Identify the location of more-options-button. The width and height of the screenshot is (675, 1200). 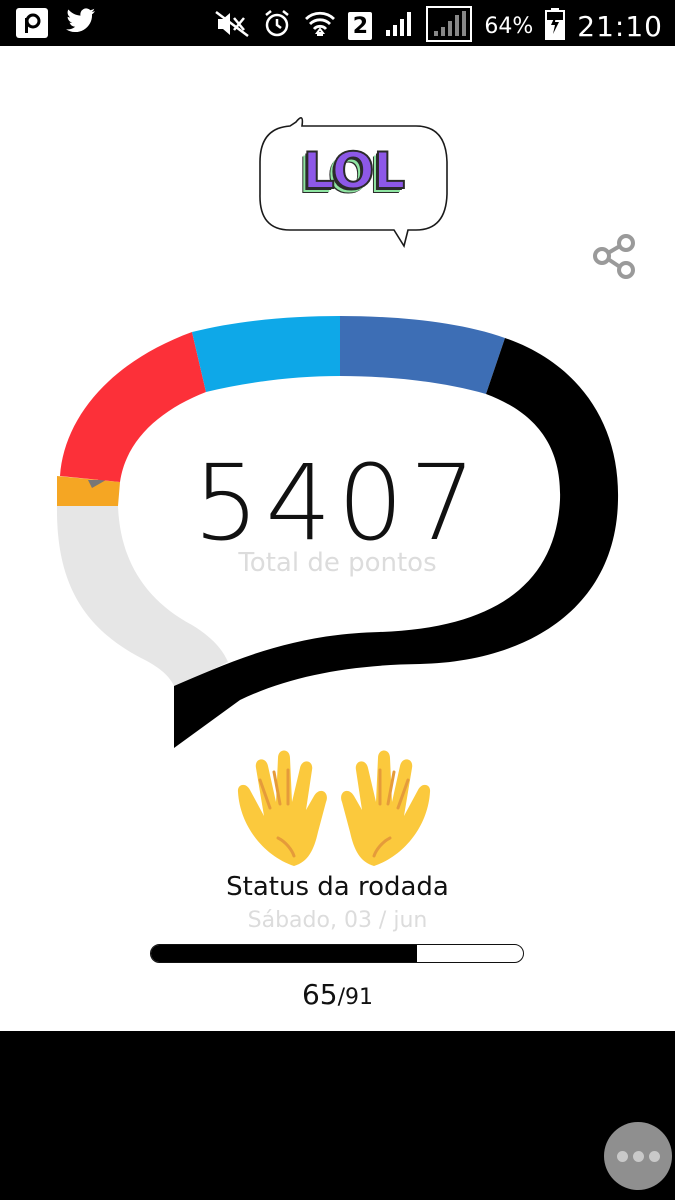
(638, 1156).